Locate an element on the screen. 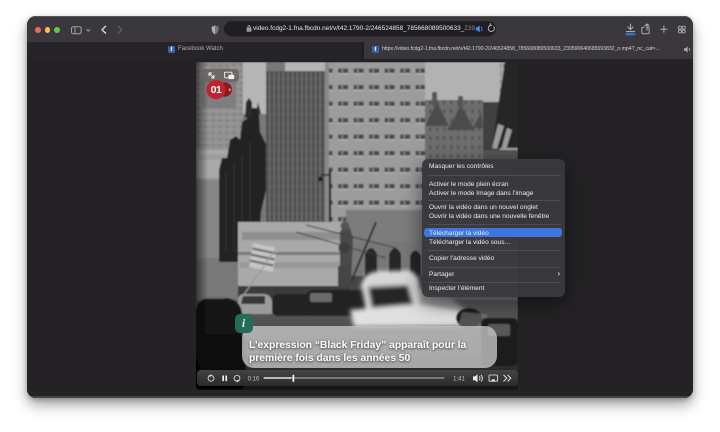 The width and height of the screenshot is (720, 432). svg-text: 0:16 is located at coordinates (254, 379).